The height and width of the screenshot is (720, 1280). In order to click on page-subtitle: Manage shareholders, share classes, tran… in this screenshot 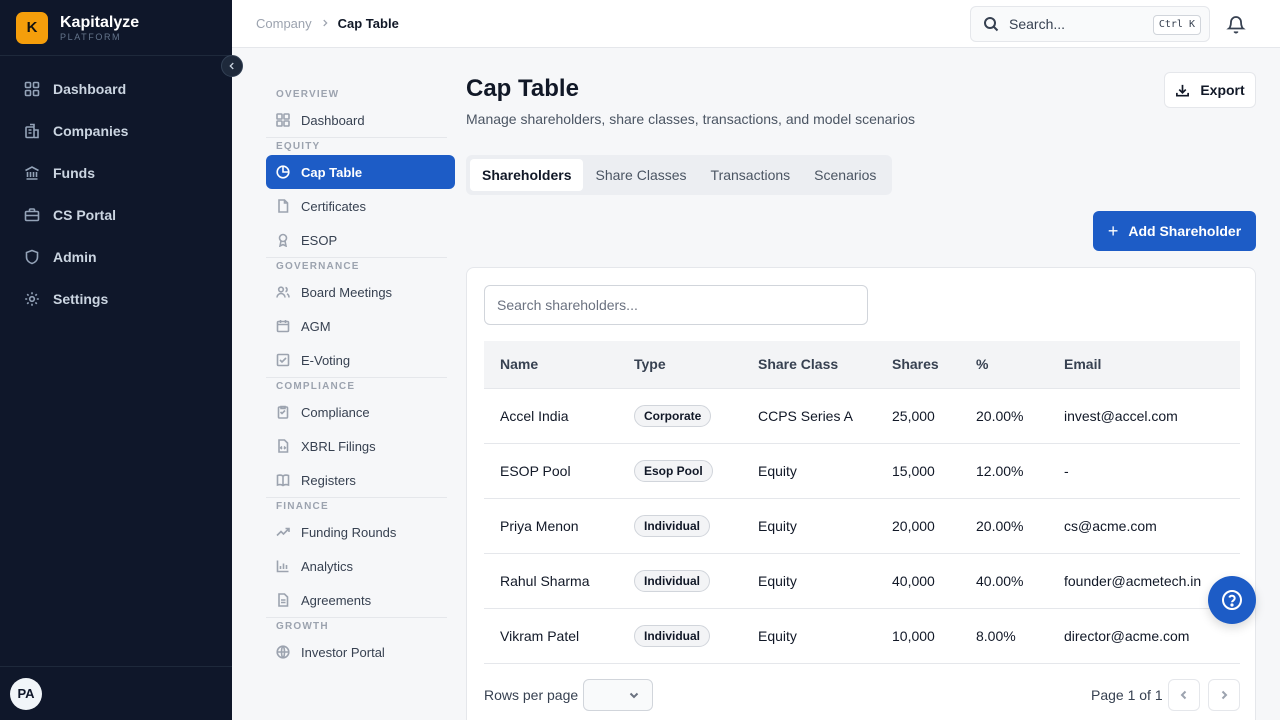, I will do `click(691, 119)`.